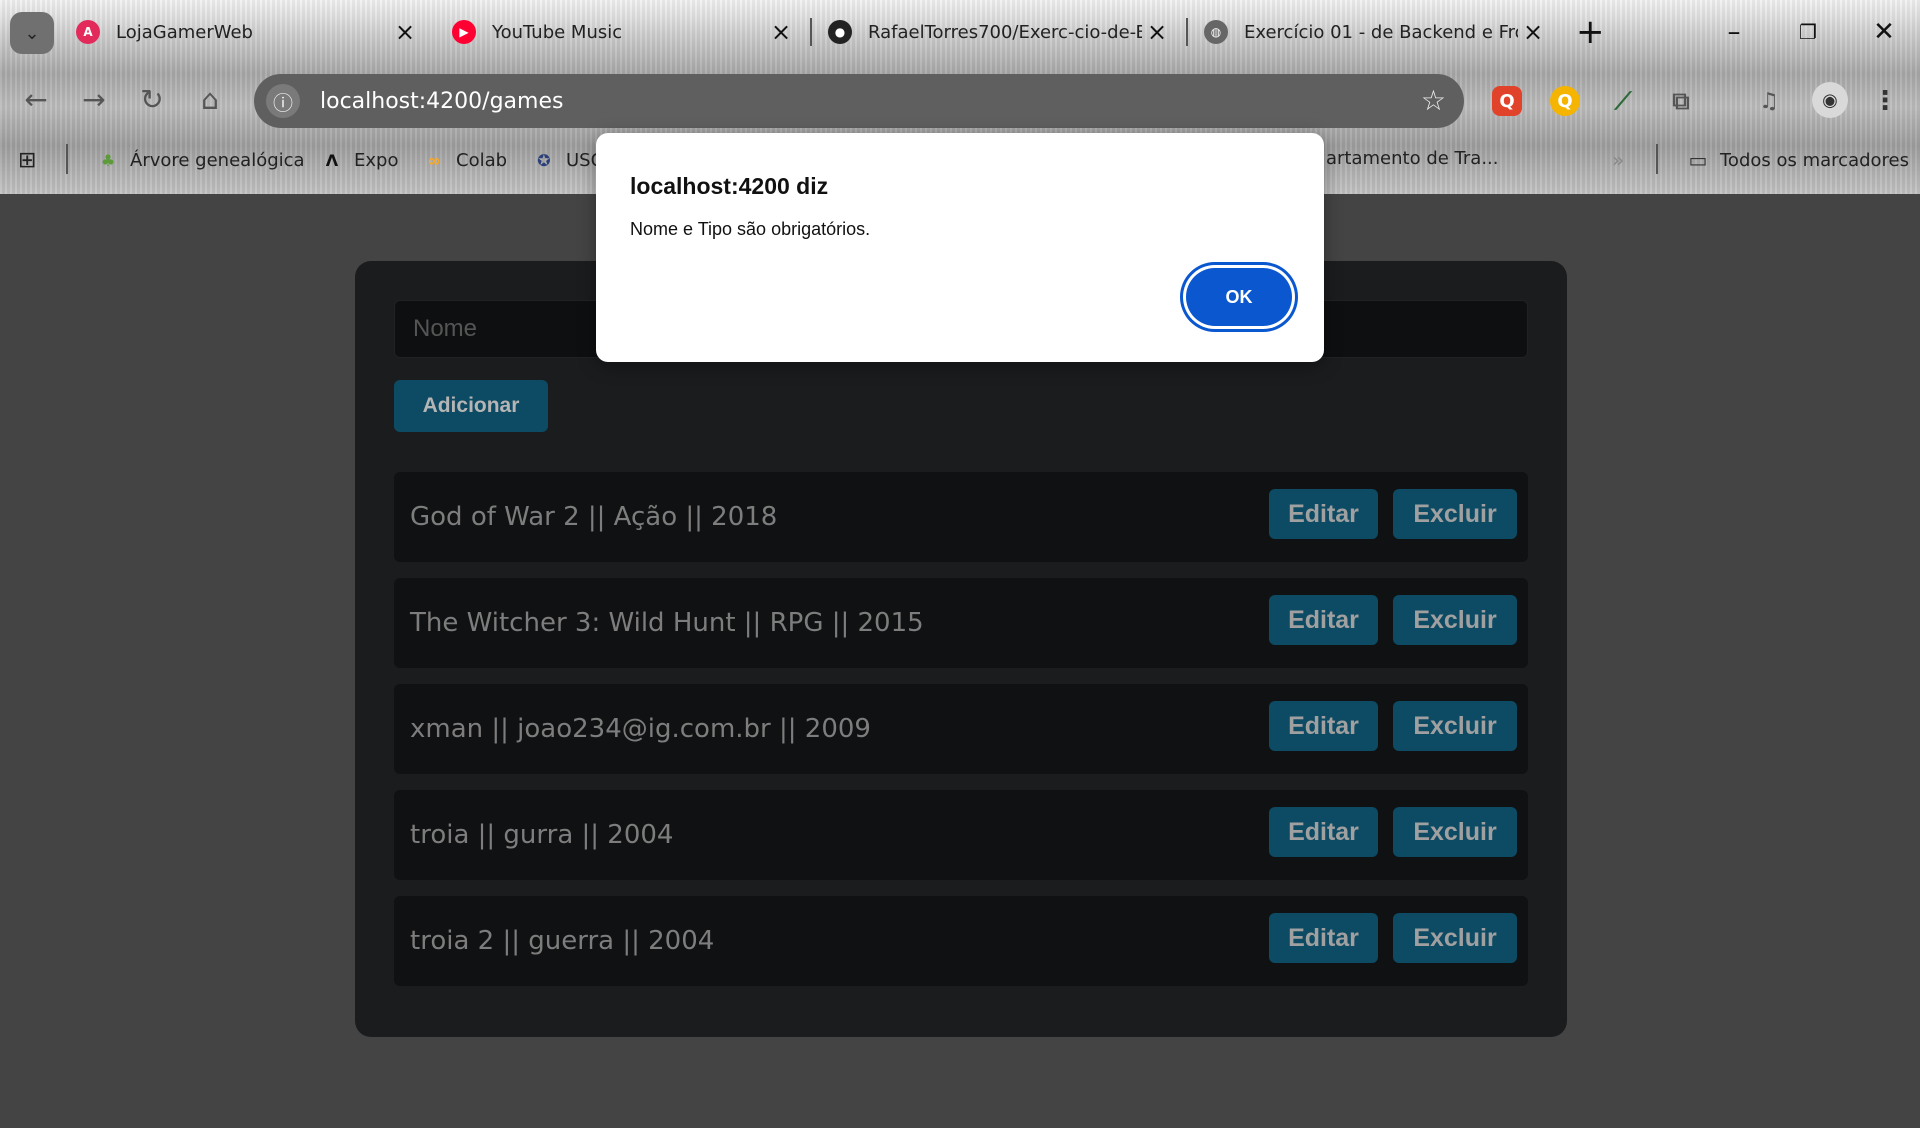 Image resolution: width=1920 pixels, height=1128 pixels. Describe the element at coordinates (1814, 160) in the screenshot. I see `all-bookmarks-label: Todos os marcadores` at that location.